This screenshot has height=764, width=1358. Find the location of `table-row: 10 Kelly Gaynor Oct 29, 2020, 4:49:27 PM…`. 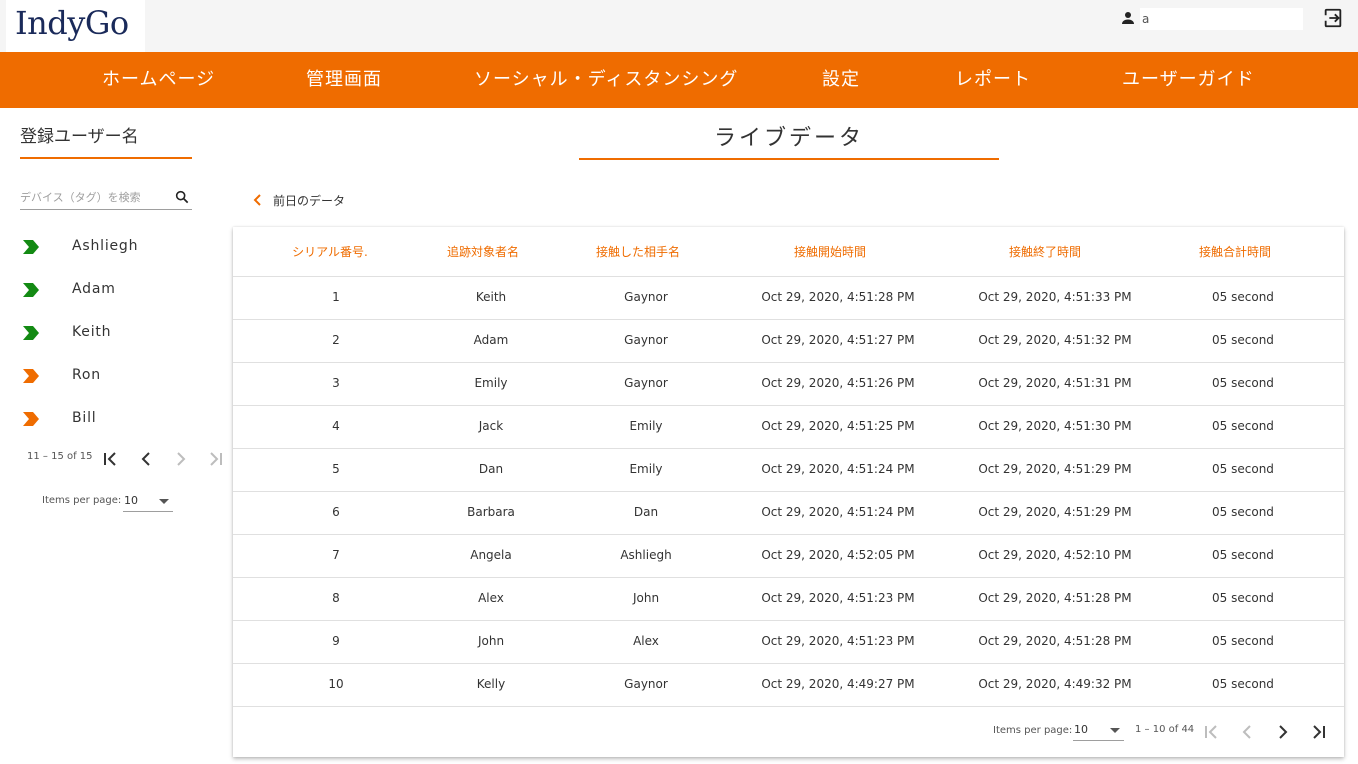

table-row: 10 Kelly Gaynor Oct 29, 2020, 4:49:27 PM… is located at coordinates (788, 685).